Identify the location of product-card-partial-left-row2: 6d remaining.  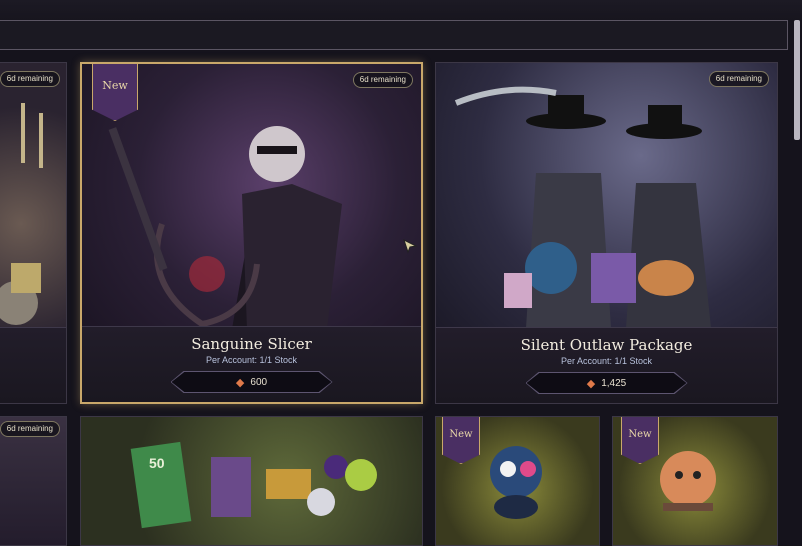
(33, 481).